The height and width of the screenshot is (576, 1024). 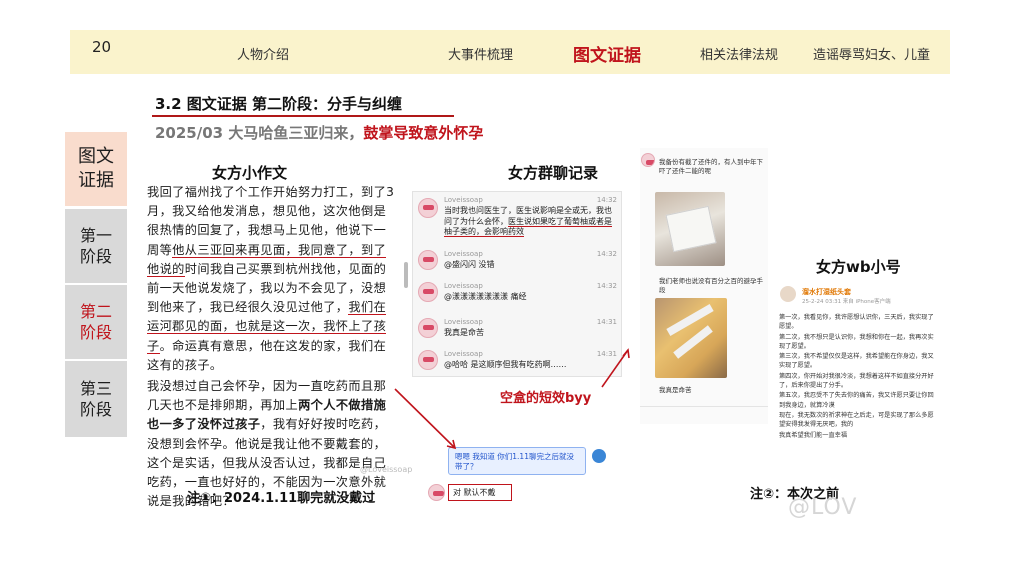 I want to click on spacer-path, so click(x=653, y=362).